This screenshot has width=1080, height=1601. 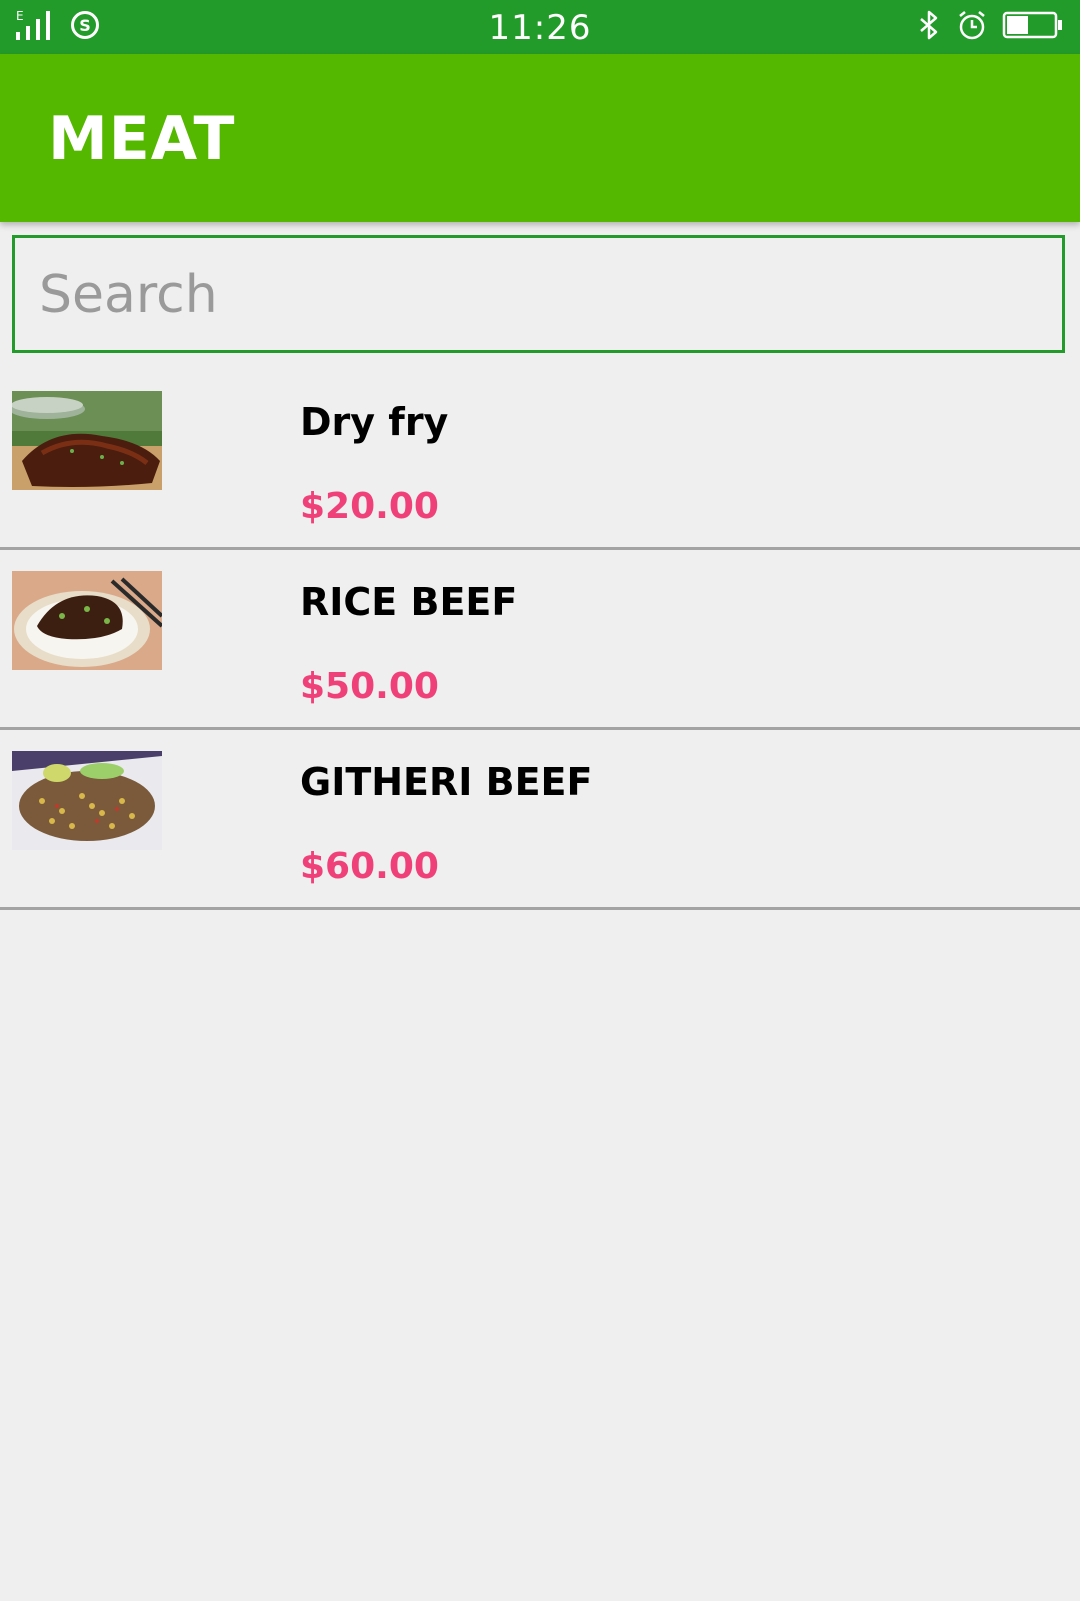 What do you see at coordinates (369, 686) in the screenshot?
I see `item-price: $50.00` at bounding box center [369, 686].